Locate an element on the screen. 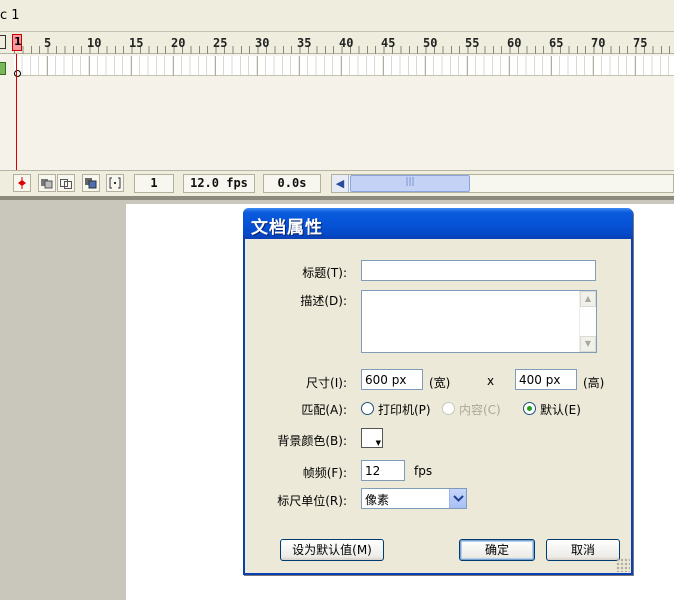 Image resolution: width=674 pixels, height=600 pixels. onion-markers-icon is located at coordinates (115, 183).